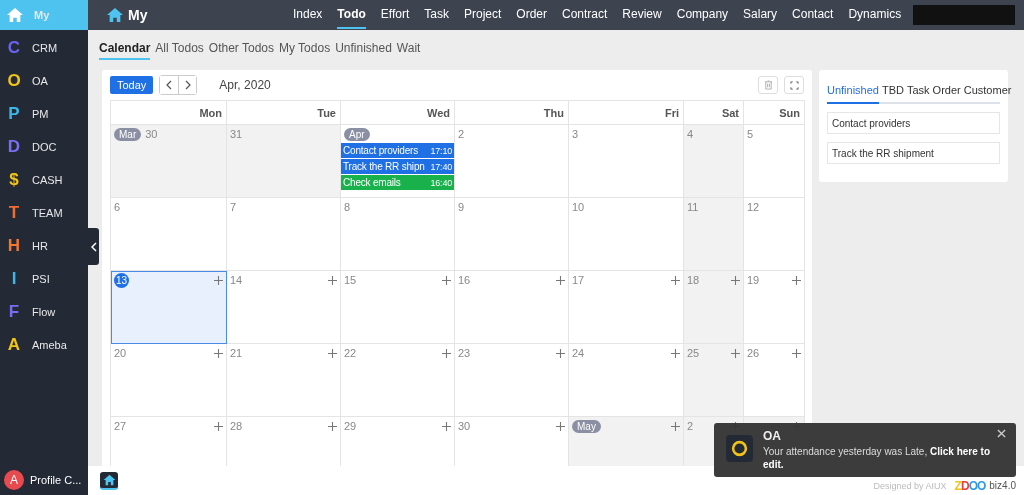 This screenshot has height=495, width=1024. I want to click on day-cell: 9, so click(512, 234).